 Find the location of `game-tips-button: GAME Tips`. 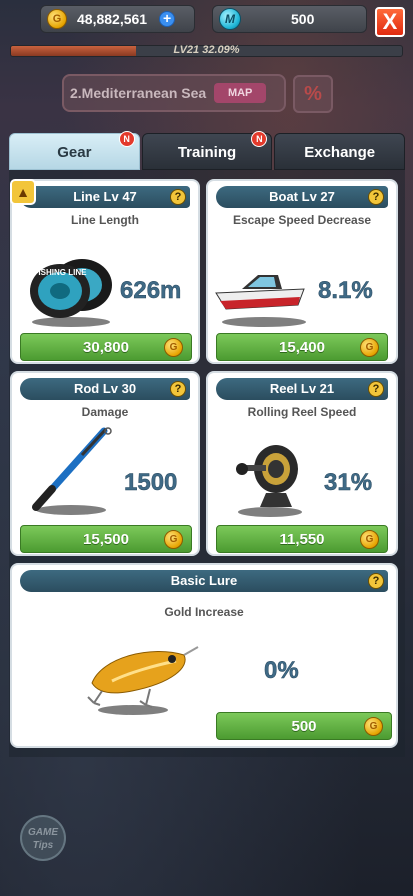

game-tips-button: GAME Tips is located at coordinates (43, 838).